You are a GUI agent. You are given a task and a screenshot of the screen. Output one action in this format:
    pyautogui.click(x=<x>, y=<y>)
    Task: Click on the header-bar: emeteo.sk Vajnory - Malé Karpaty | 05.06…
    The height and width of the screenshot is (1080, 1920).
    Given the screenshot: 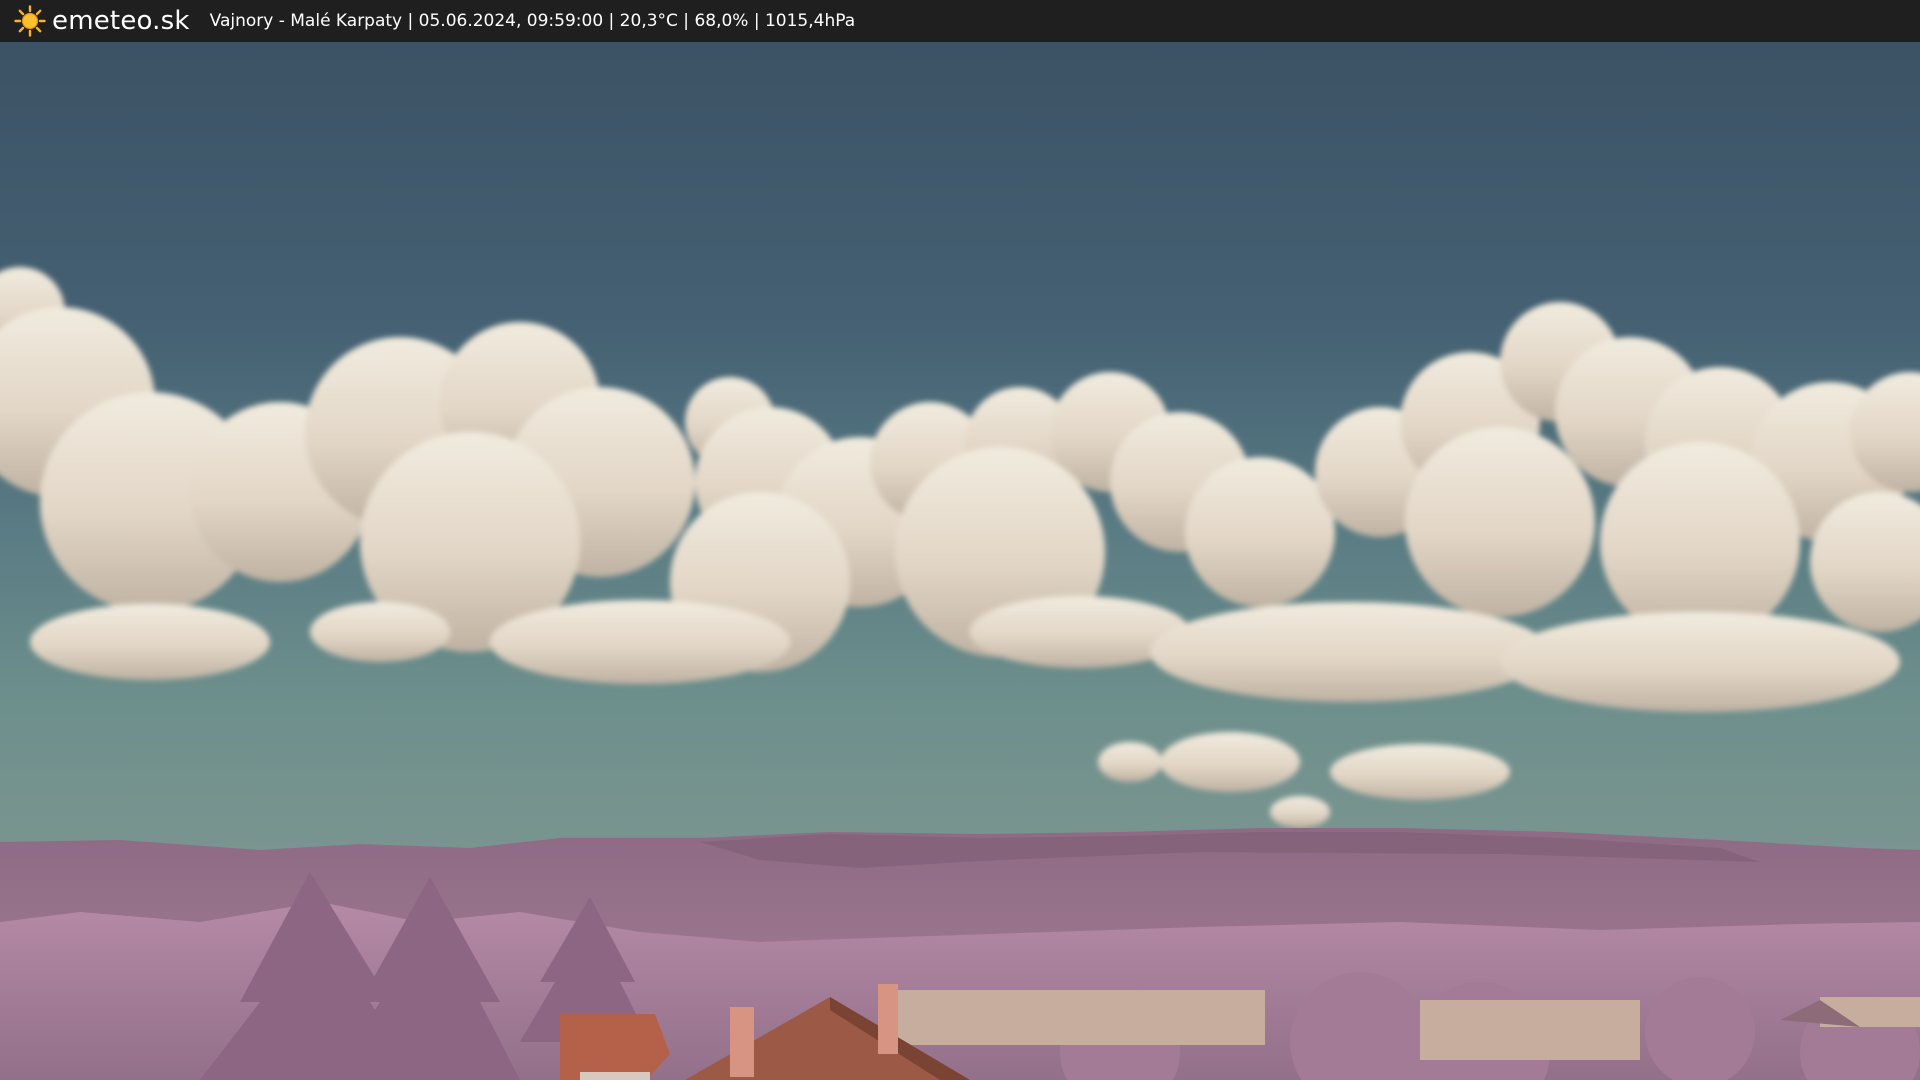 What is the action you would take?
    pyautogui.click(x=960, y=21)
    